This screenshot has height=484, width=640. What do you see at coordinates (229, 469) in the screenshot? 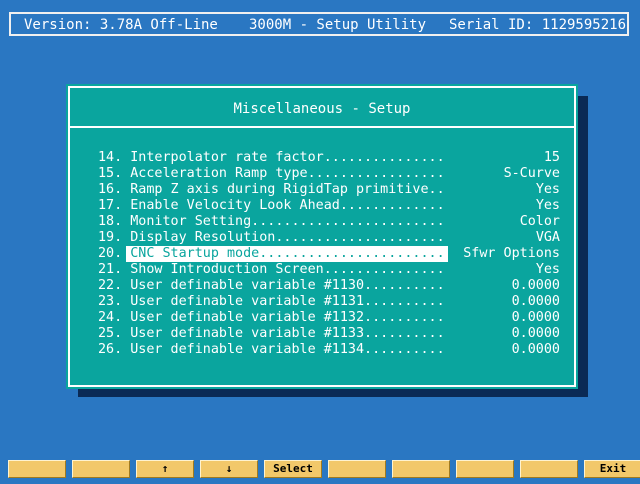
I see `fkey-down: ↓` at bounding box center [229, 469].